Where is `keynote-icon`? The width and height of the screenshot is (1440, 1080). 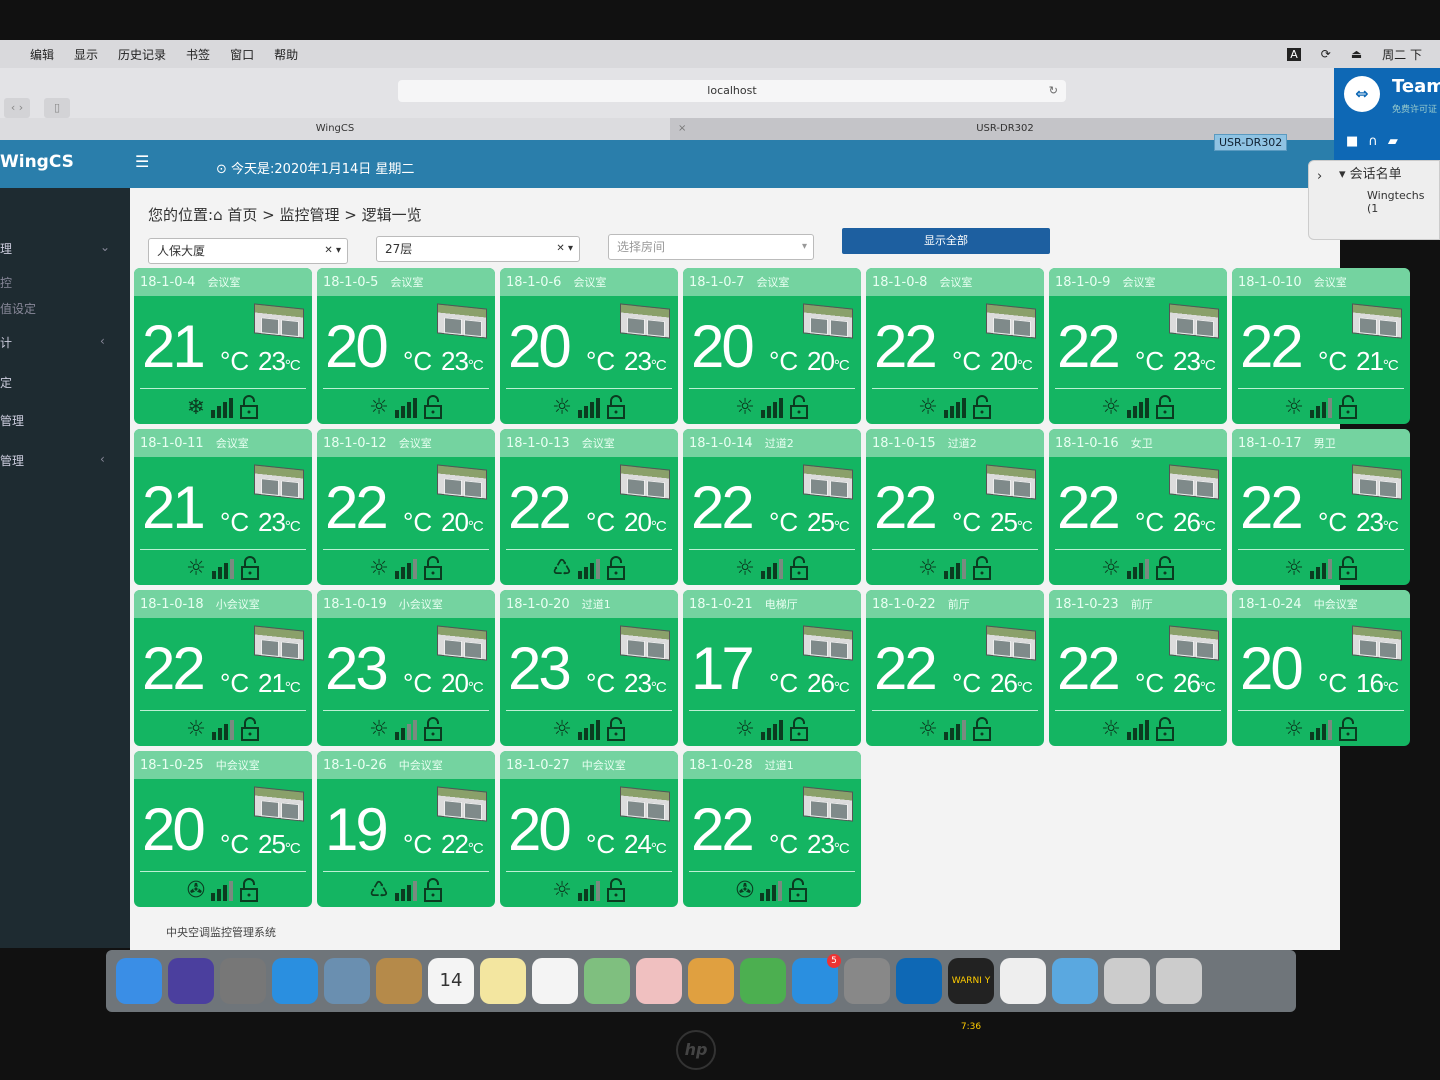
keynote-icon is located at coordinates (711, 981).